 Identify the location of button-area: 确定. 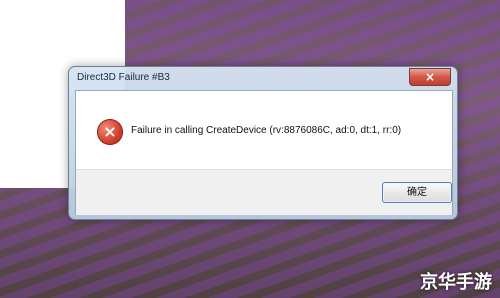
(264, 192).